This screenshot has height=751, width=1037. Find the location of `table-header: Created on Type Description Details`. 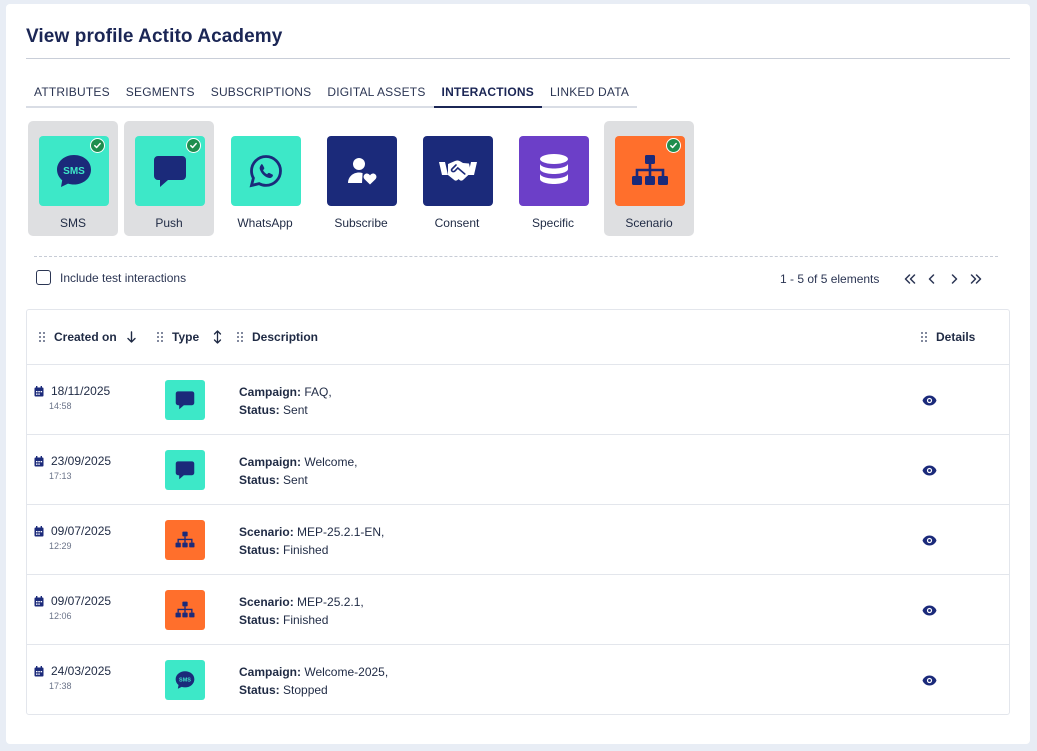

table-header: Created on Type Description Details is located at coordinates (518, 337).